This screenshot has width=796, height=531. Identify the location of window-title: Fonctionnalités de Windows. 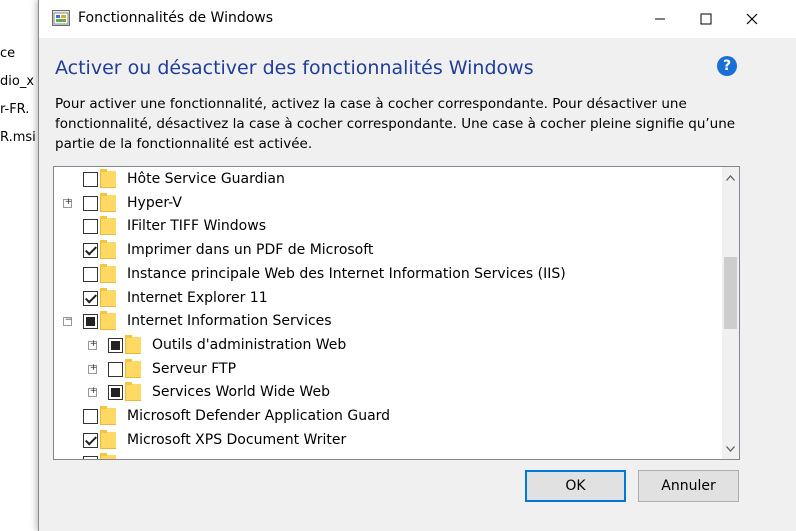
(176, 18).